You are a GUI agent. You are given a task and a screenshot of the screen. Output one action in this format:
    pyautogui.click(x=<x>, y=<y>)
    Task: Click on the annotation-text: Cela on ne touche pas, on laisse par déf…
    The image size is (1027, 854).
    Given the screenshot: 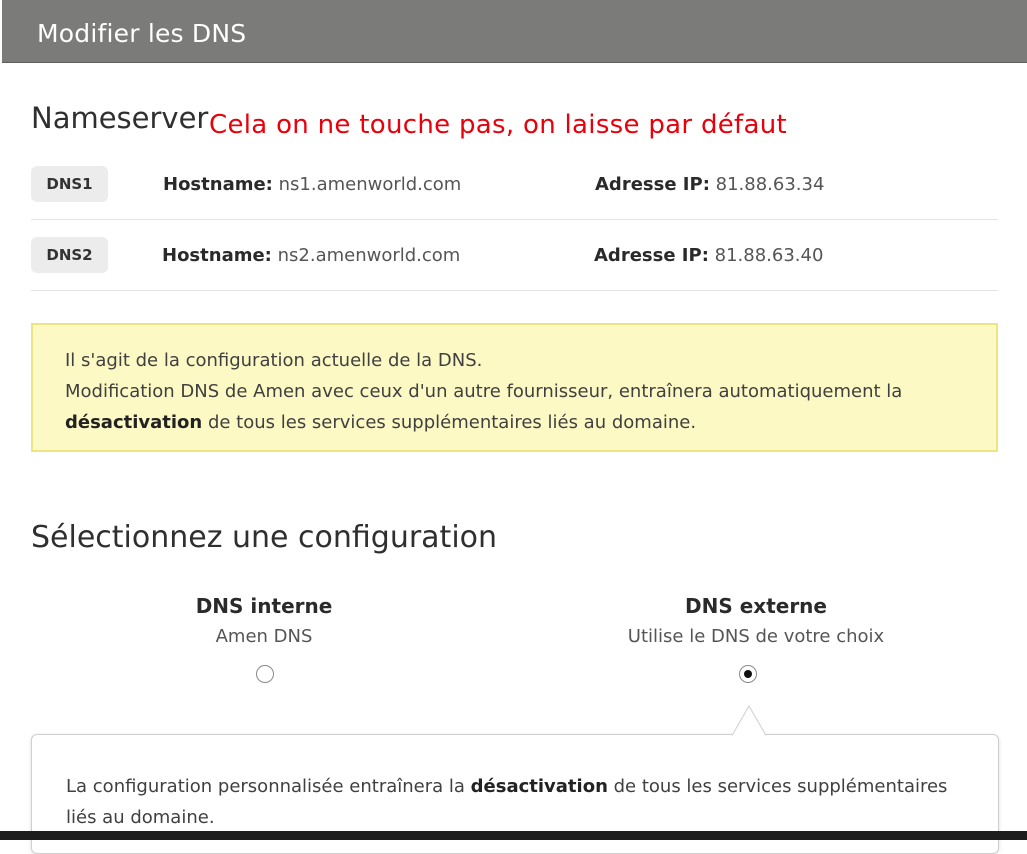 What is the action you would take?
    pyautogui.click(x=498, y=125)
    